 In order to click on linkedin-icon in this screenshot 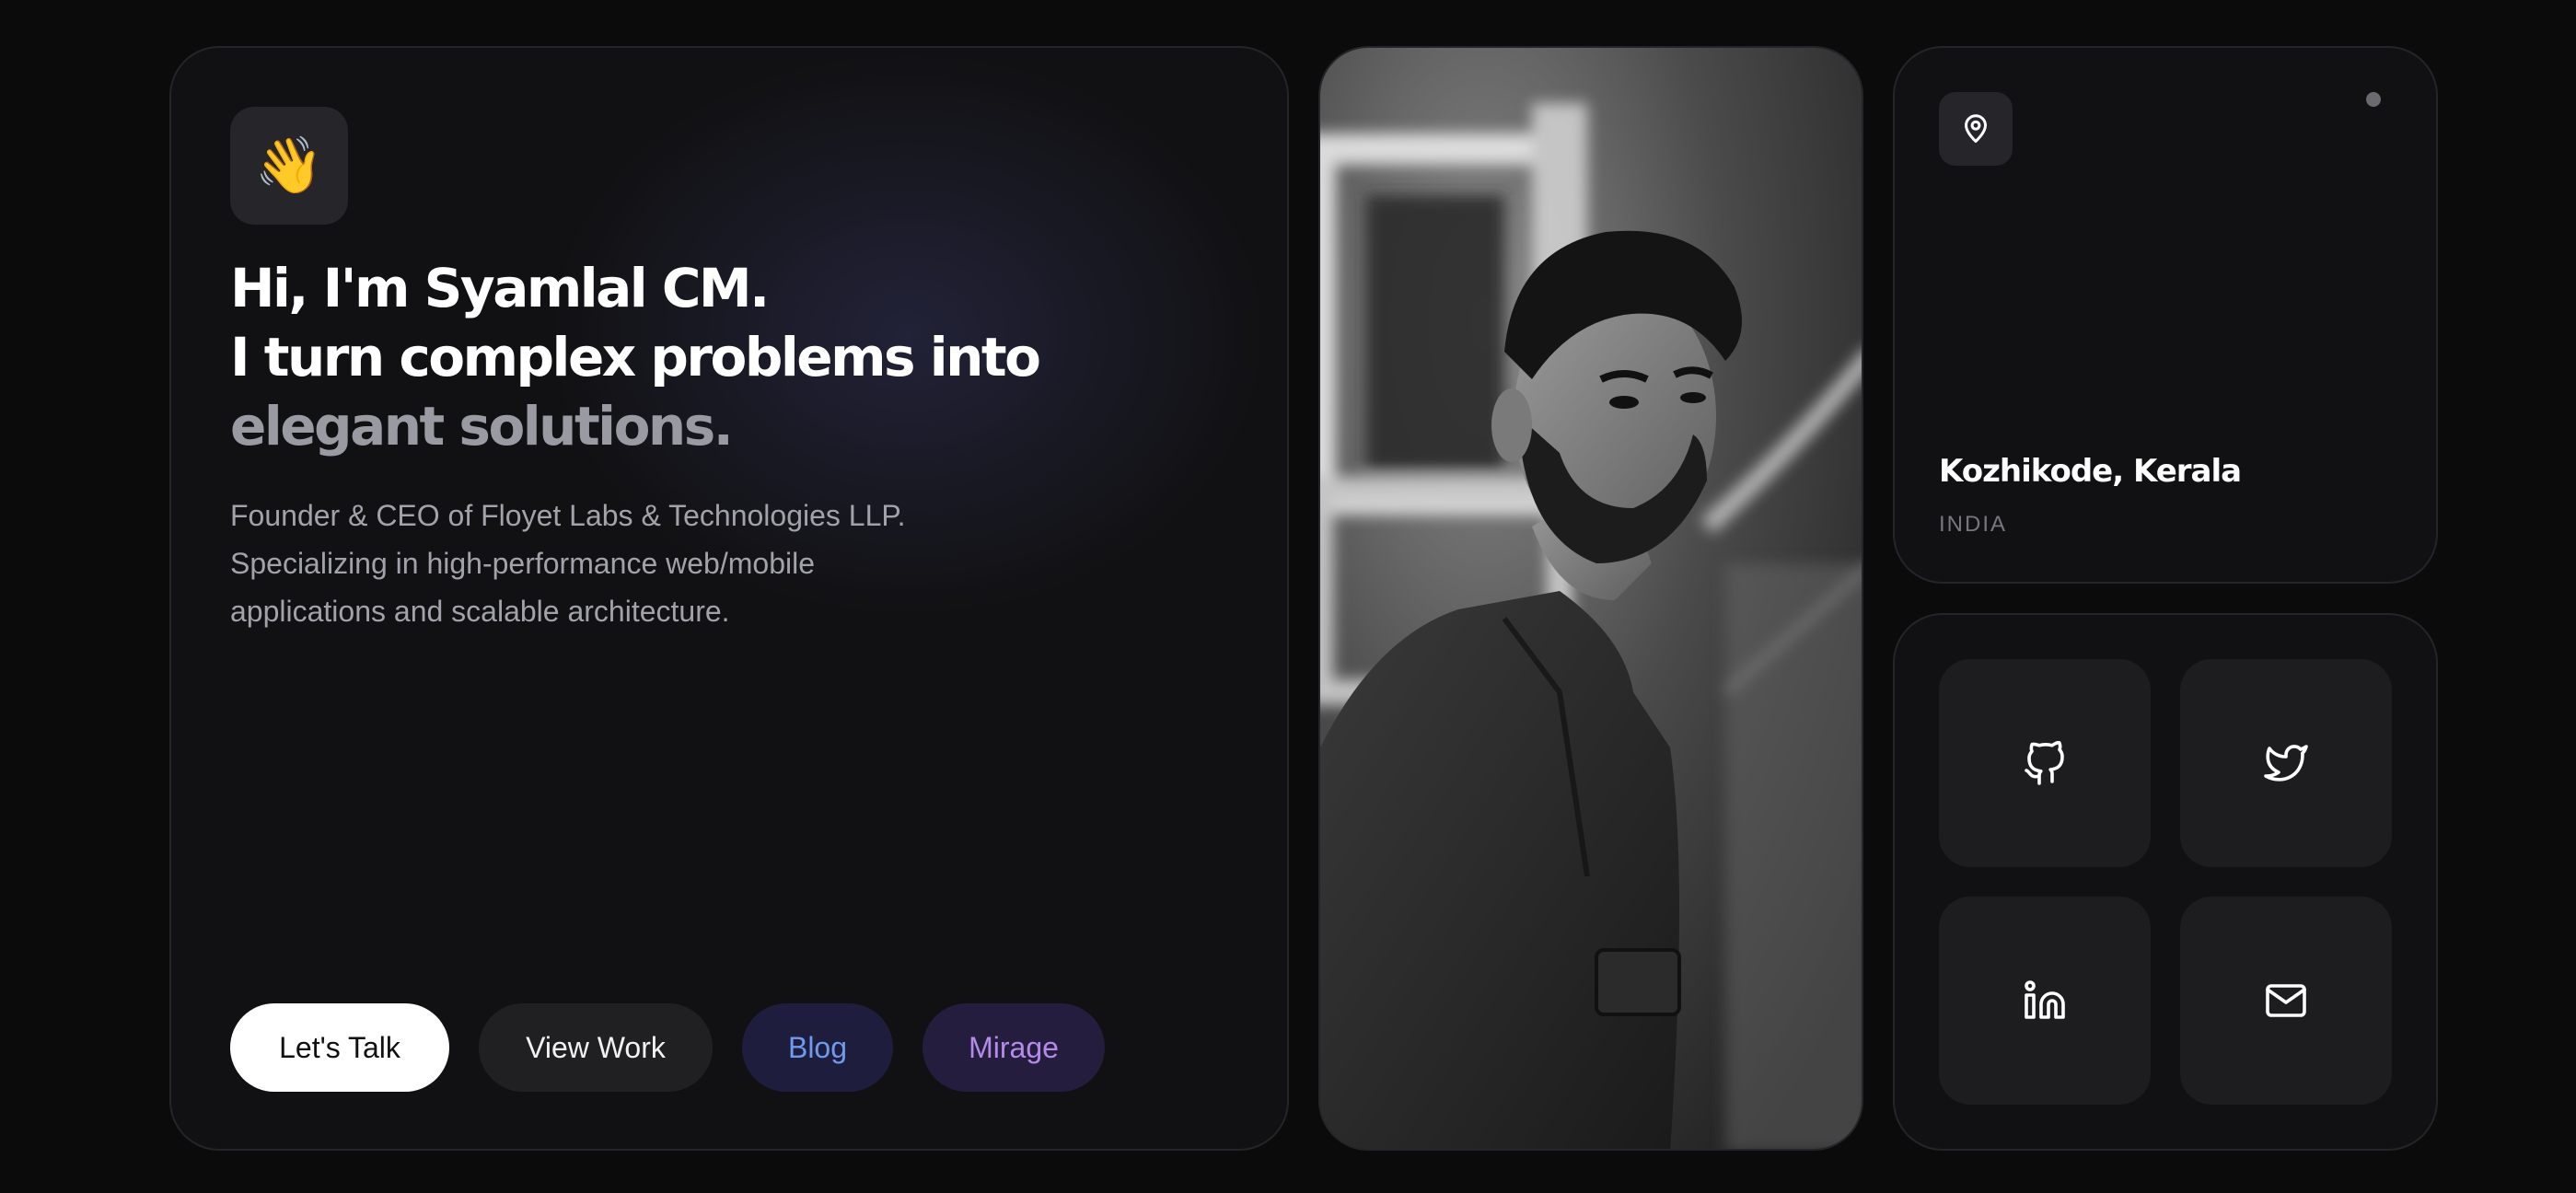, I will do `click(2045, 999)`.